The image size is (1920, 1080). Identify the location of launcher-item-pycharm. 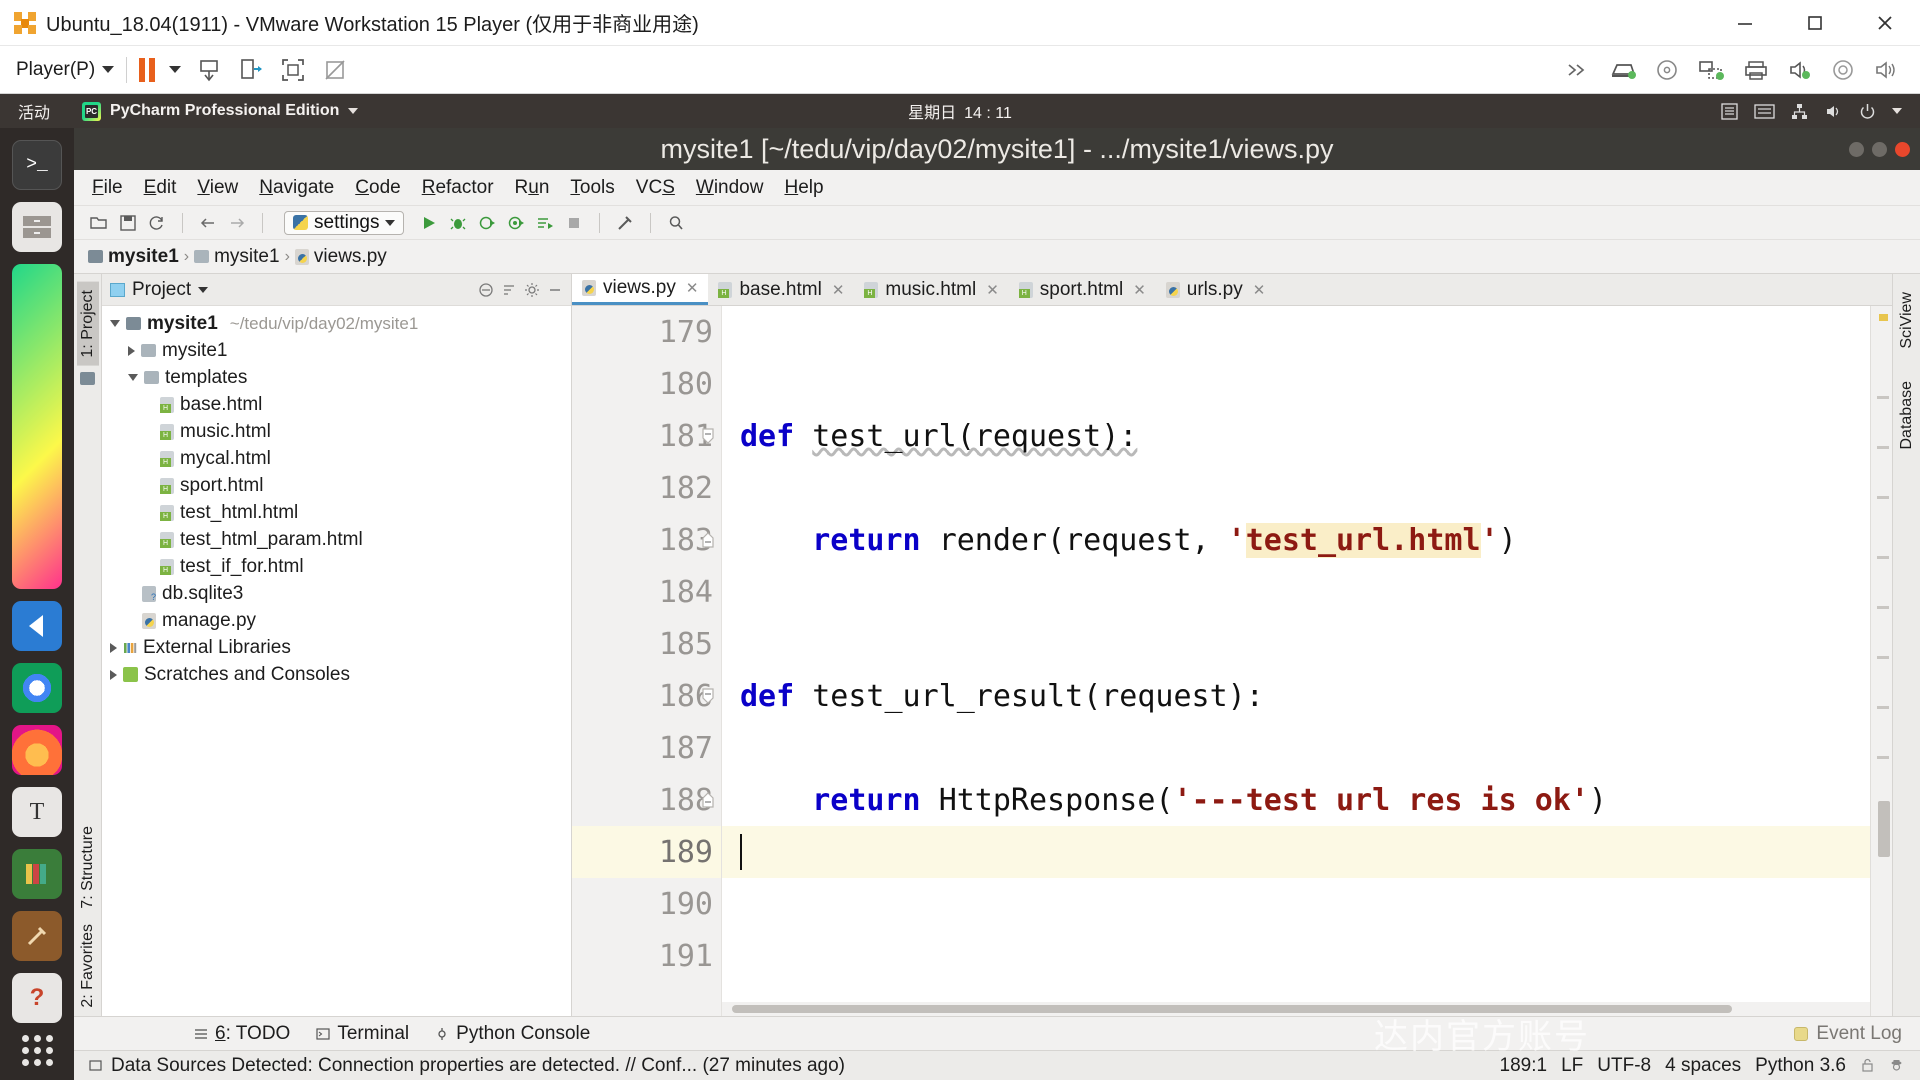
(37, 426).